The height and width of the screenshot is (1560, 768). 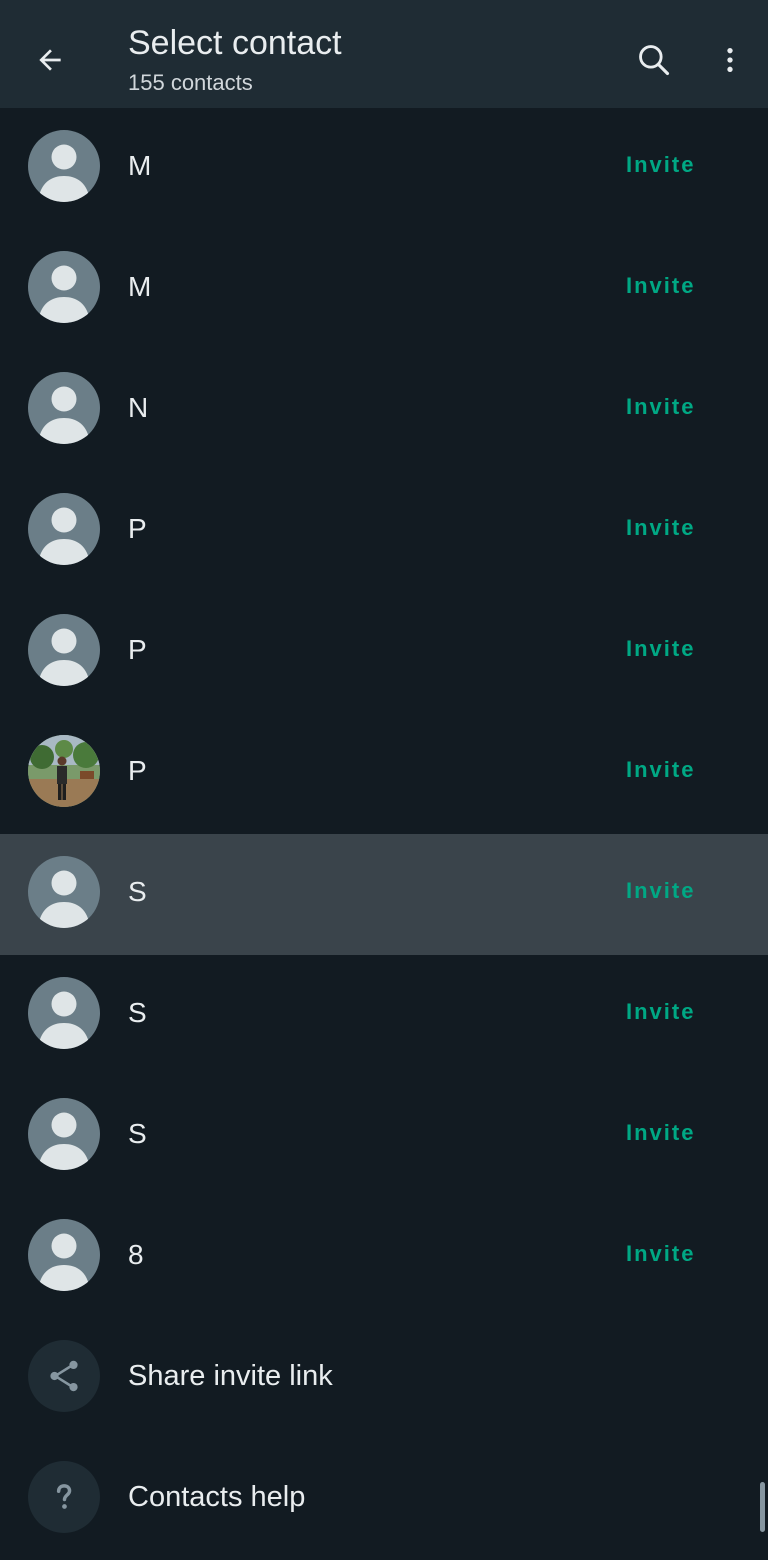 What do you see at coordinates (138, 407) in the screenshot?
I see `contact-name: N` at bounding box center [138, 407].